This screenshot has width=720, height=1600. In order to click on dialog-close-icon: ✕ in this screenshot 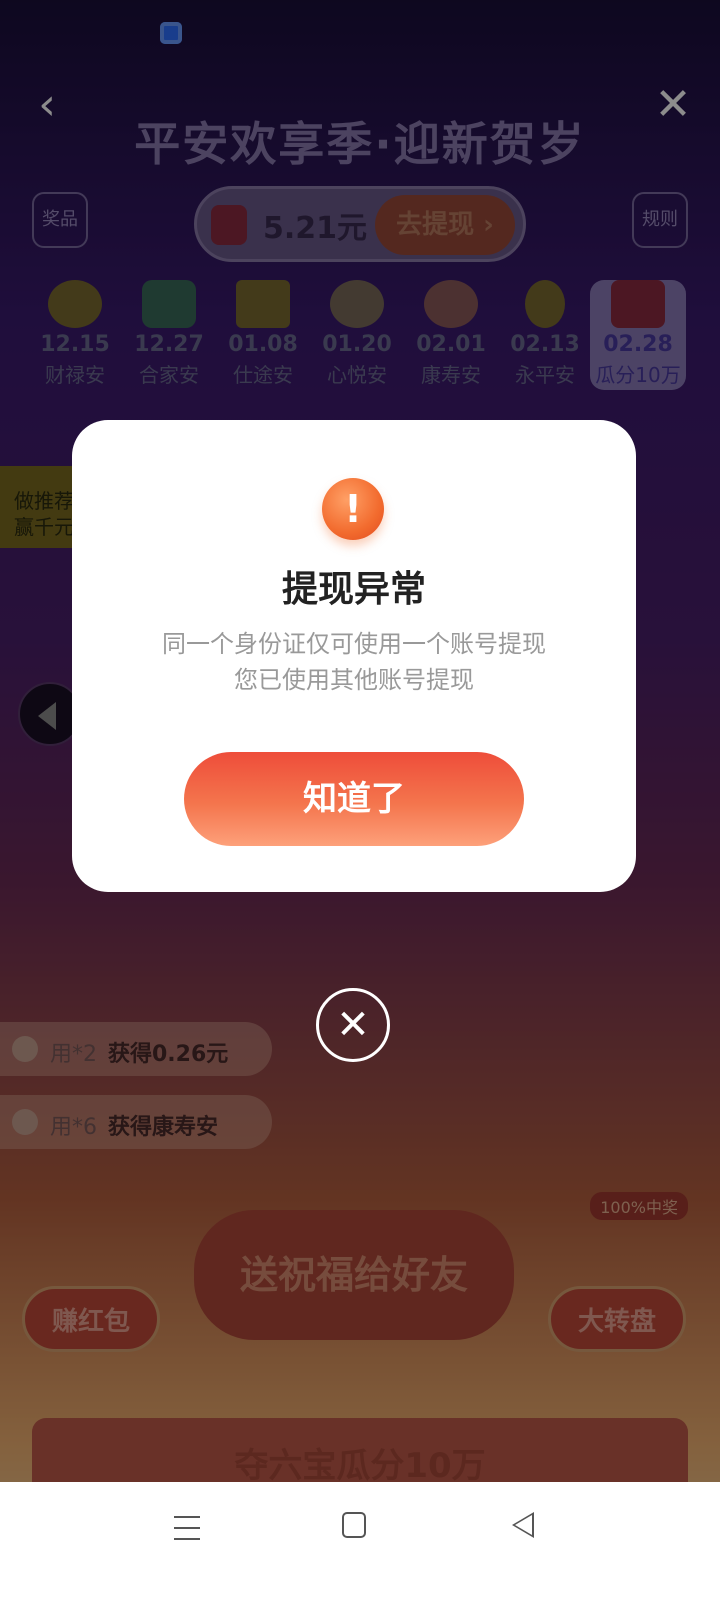, I will do `click(353, 1025)`.